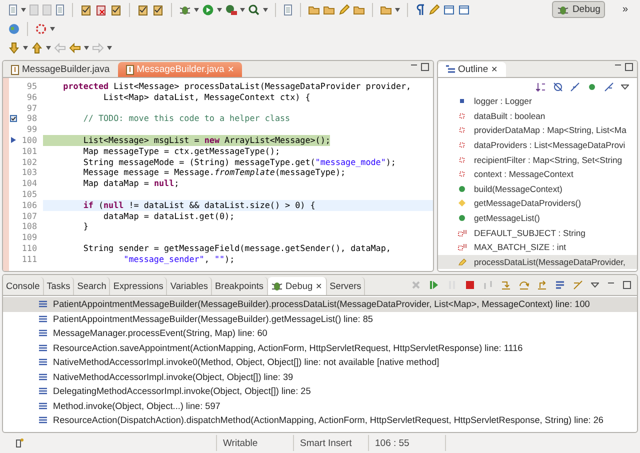 This screenshot has height=453, width=640. What do you see at coordinates (320, 420) in the screenshot?
I see `stack-frame: ResourceAction(DispatchAction).dispatchMethod(ActionMapping, ActionForm, HttpServletRequest, HttpServletResponse, String) line: 26` at bounding box center [320, 420].